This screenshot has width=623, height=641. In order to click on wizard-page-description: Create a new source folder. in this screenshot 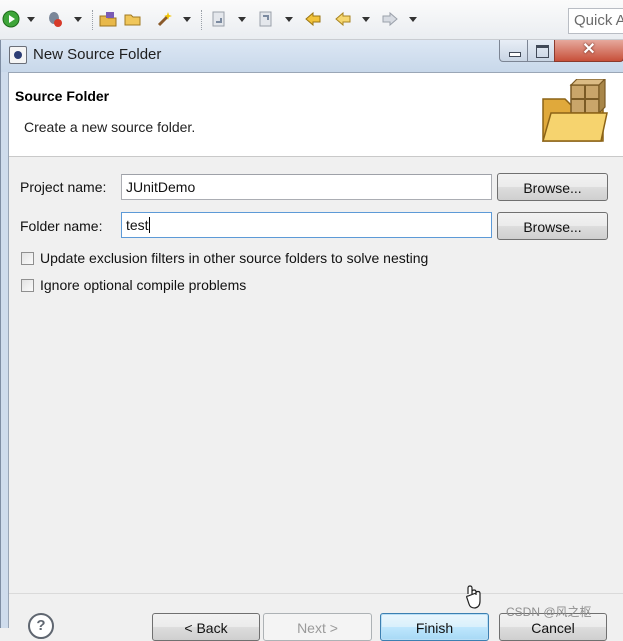, I will do `click(110, 127)`.